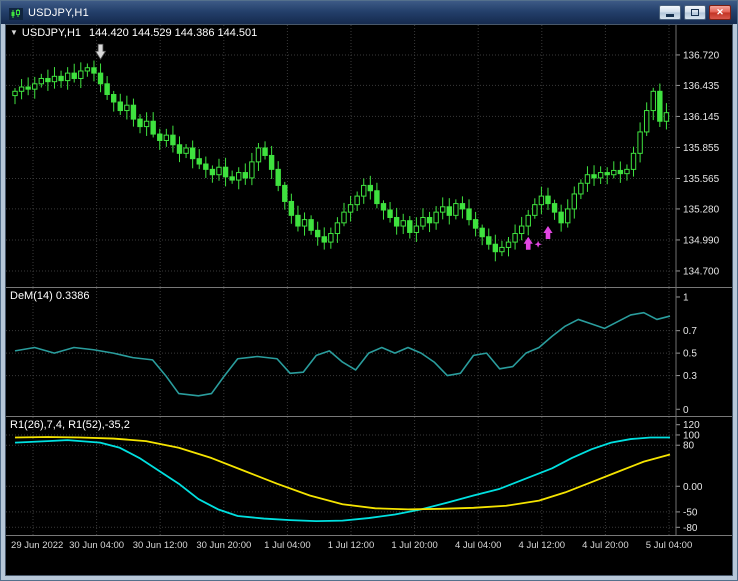 The height and width of the screenshot is (581, 738). I want to click on axis-label: 135.565, so click(701, 179).